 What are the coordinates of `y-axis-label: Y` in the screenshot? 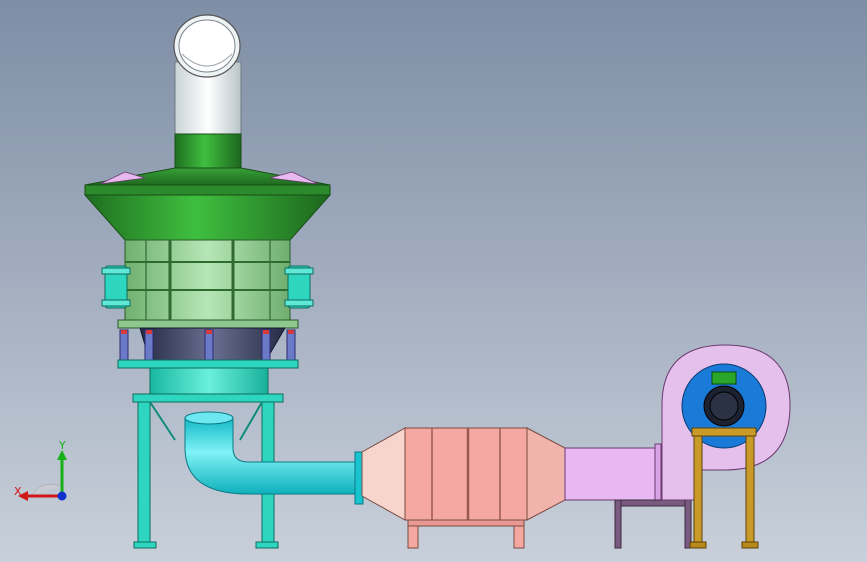 It's located at (62, 446).